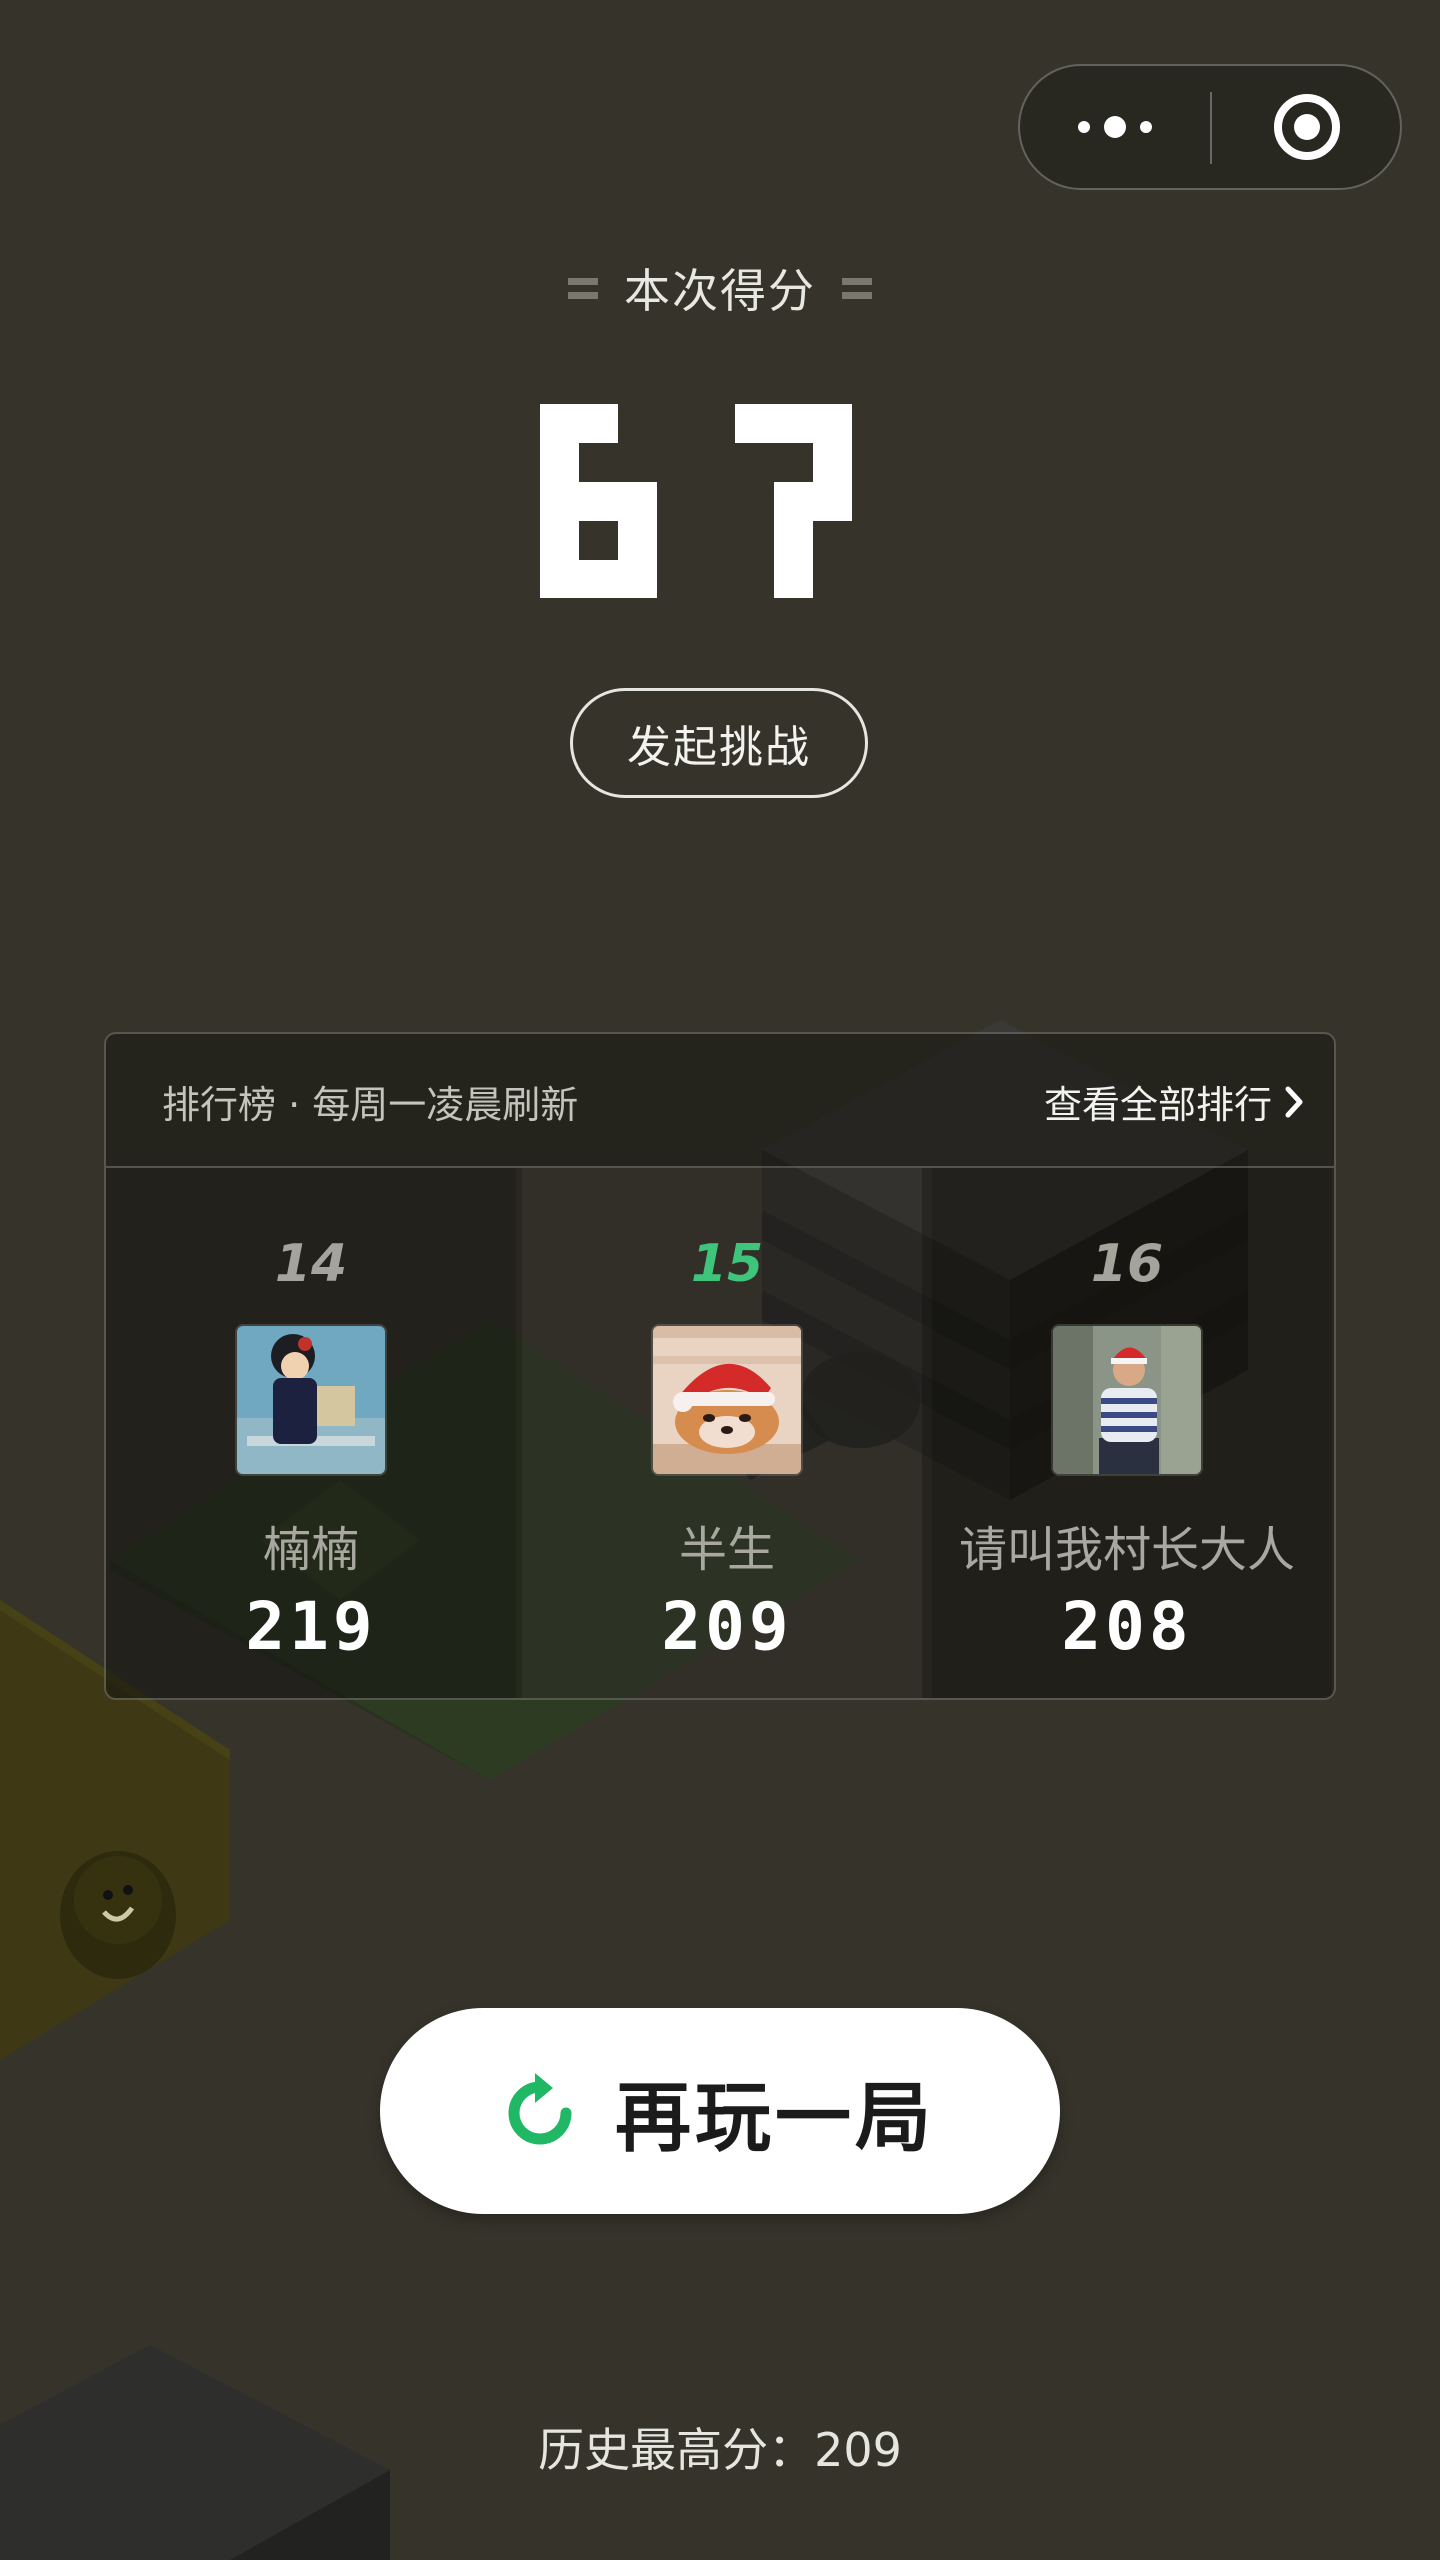 This screenshot has width=1440, height=2560. Describe the element at coordinates (1294, 1101) in the screenshot. I see `chevron-right-icon` at that location.